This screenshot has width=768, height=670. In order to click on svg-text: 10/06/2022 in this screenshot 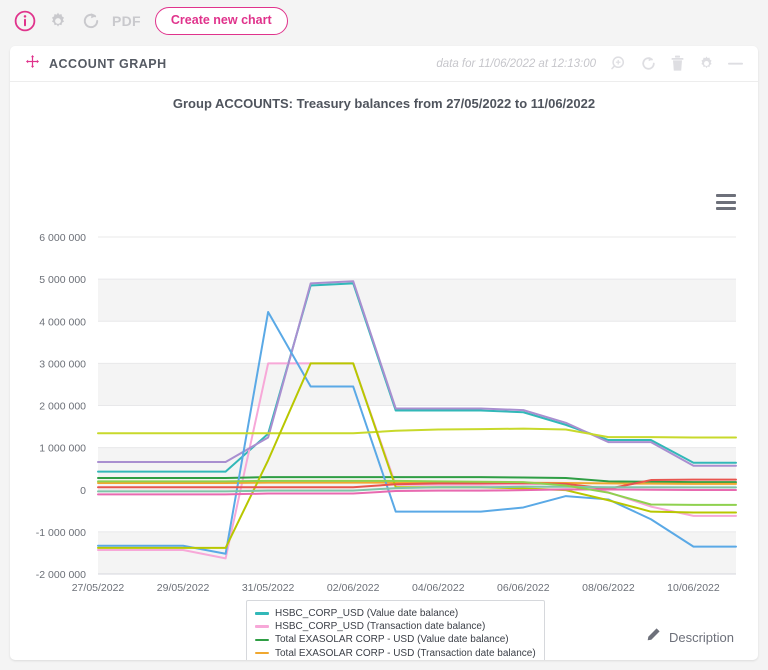, I will do `click(693, 588)`.